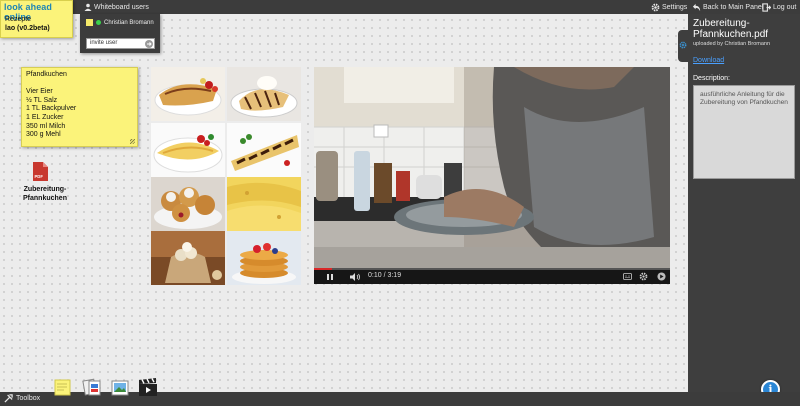 This screenshot has height=406, width=800. Describe the element at coordinates (226, 176) in the screenshot. I see `image-collage` at that location.